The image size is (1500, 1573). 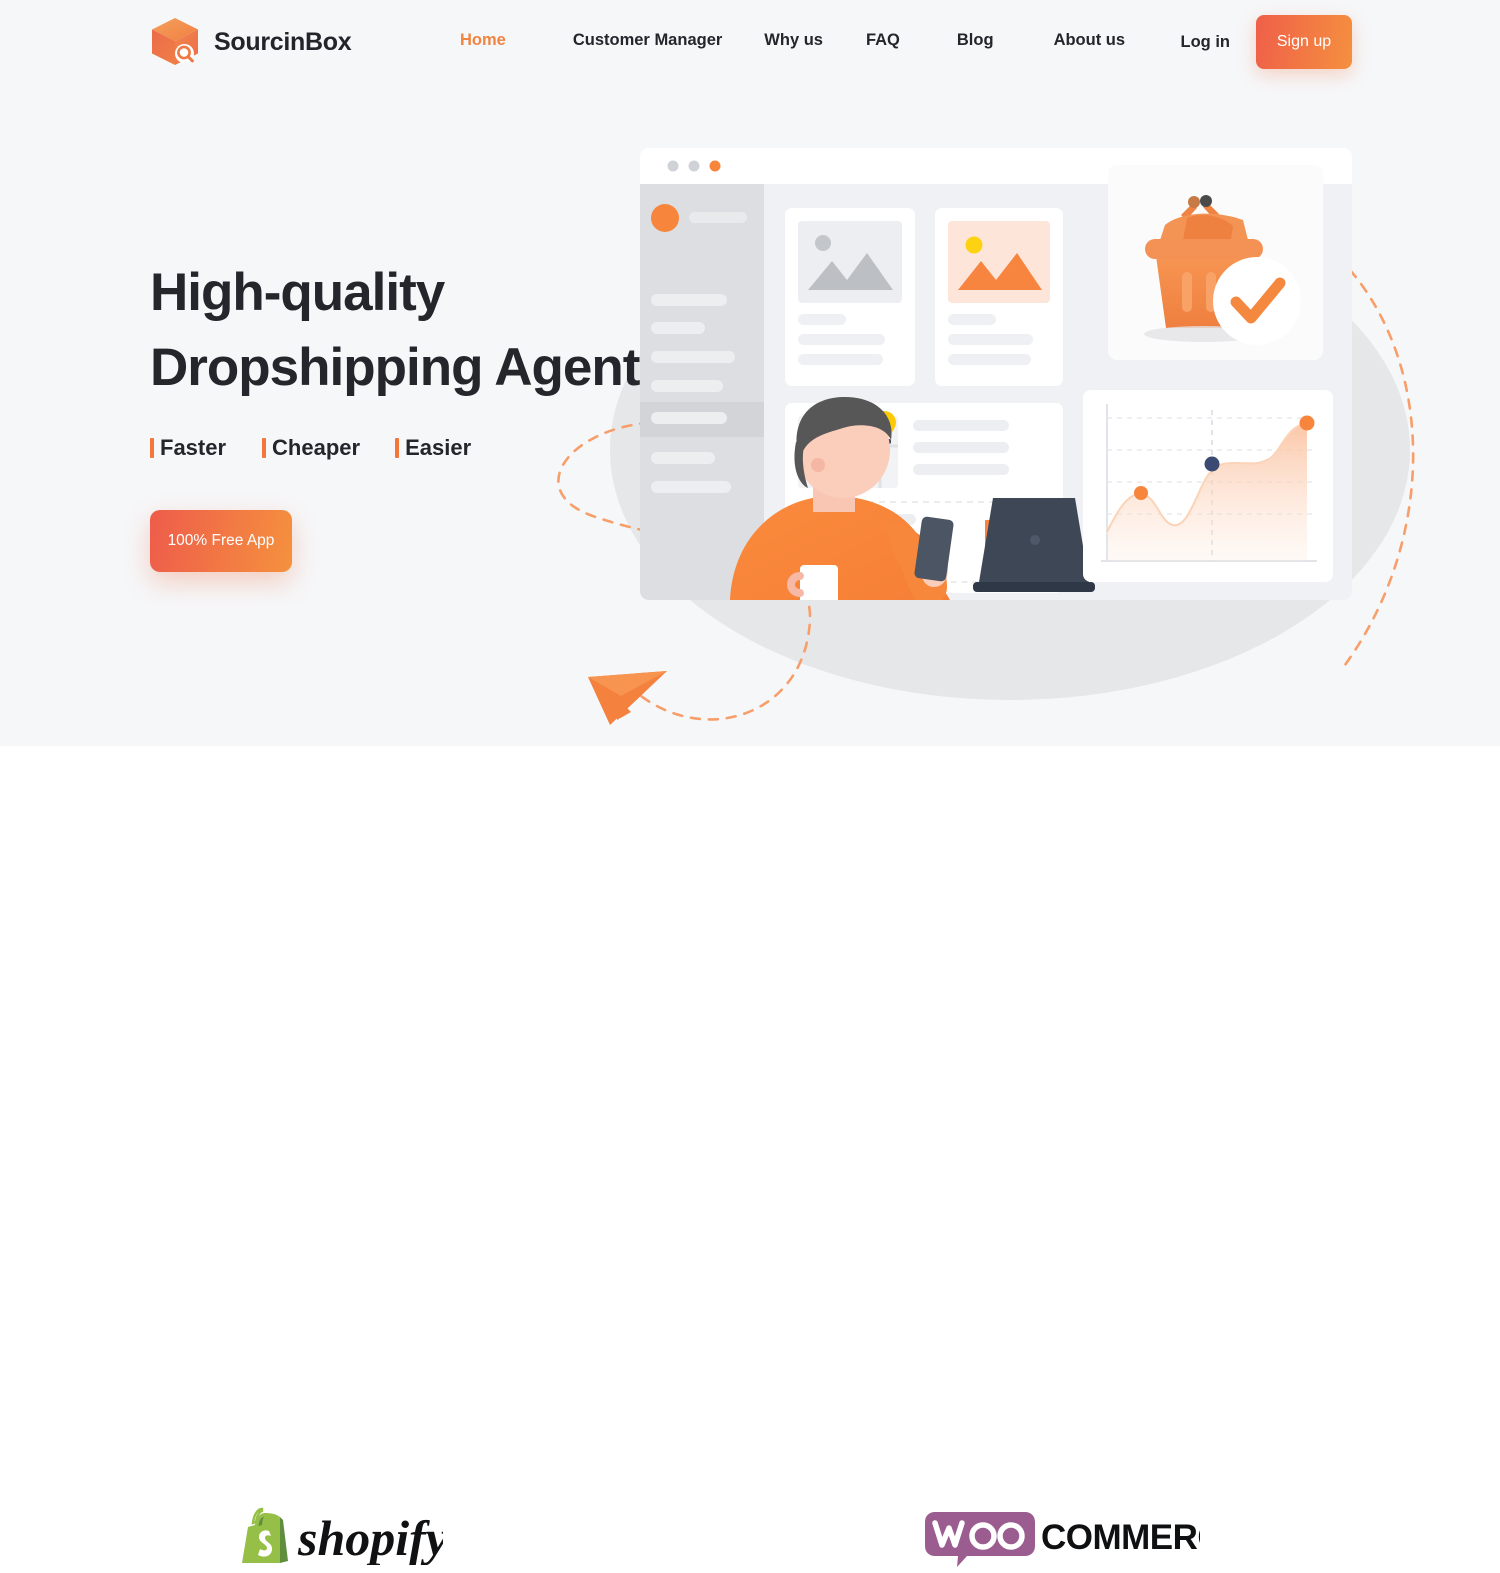 What do you see at coordinates (283, 41) in the screenshot?
I see `brand-name: SourcinBox` at bounding box center [283, 41].